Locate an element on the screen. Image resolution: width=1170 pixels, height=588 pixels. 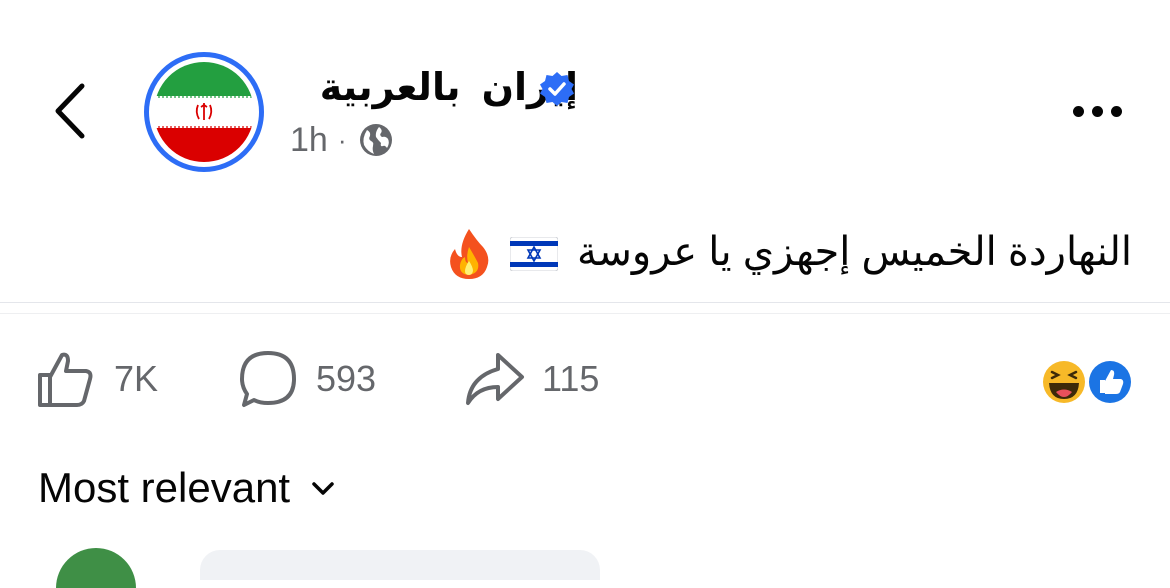
back-button is located at coordinates (71, 111).